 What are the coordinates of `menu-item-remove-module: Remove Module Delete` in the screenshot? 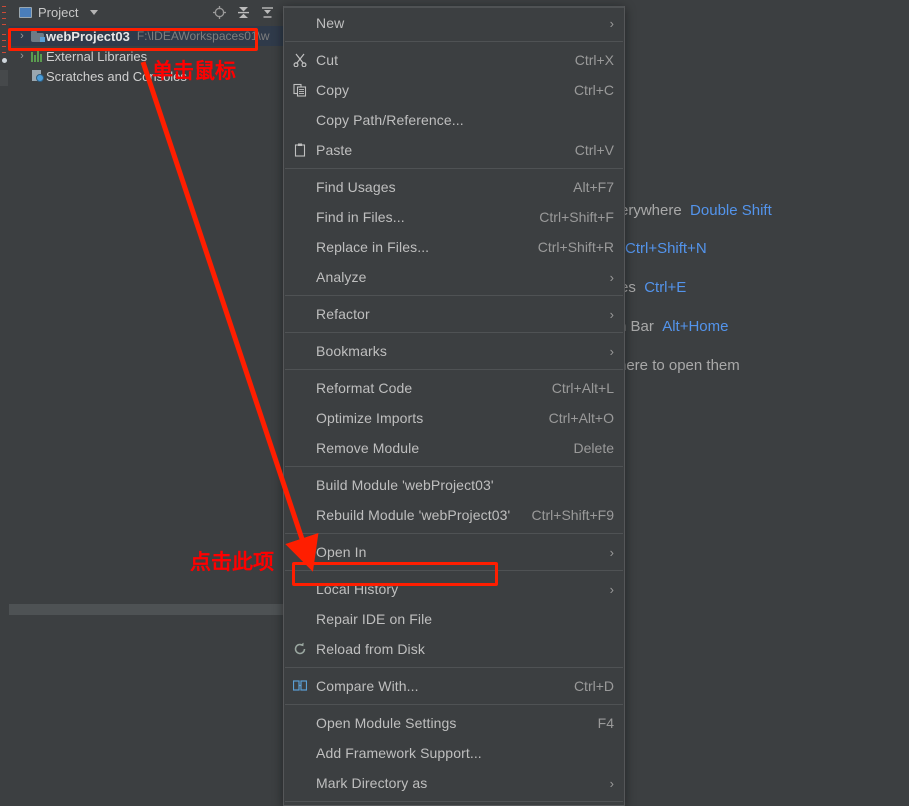 It's located at (454, 448).